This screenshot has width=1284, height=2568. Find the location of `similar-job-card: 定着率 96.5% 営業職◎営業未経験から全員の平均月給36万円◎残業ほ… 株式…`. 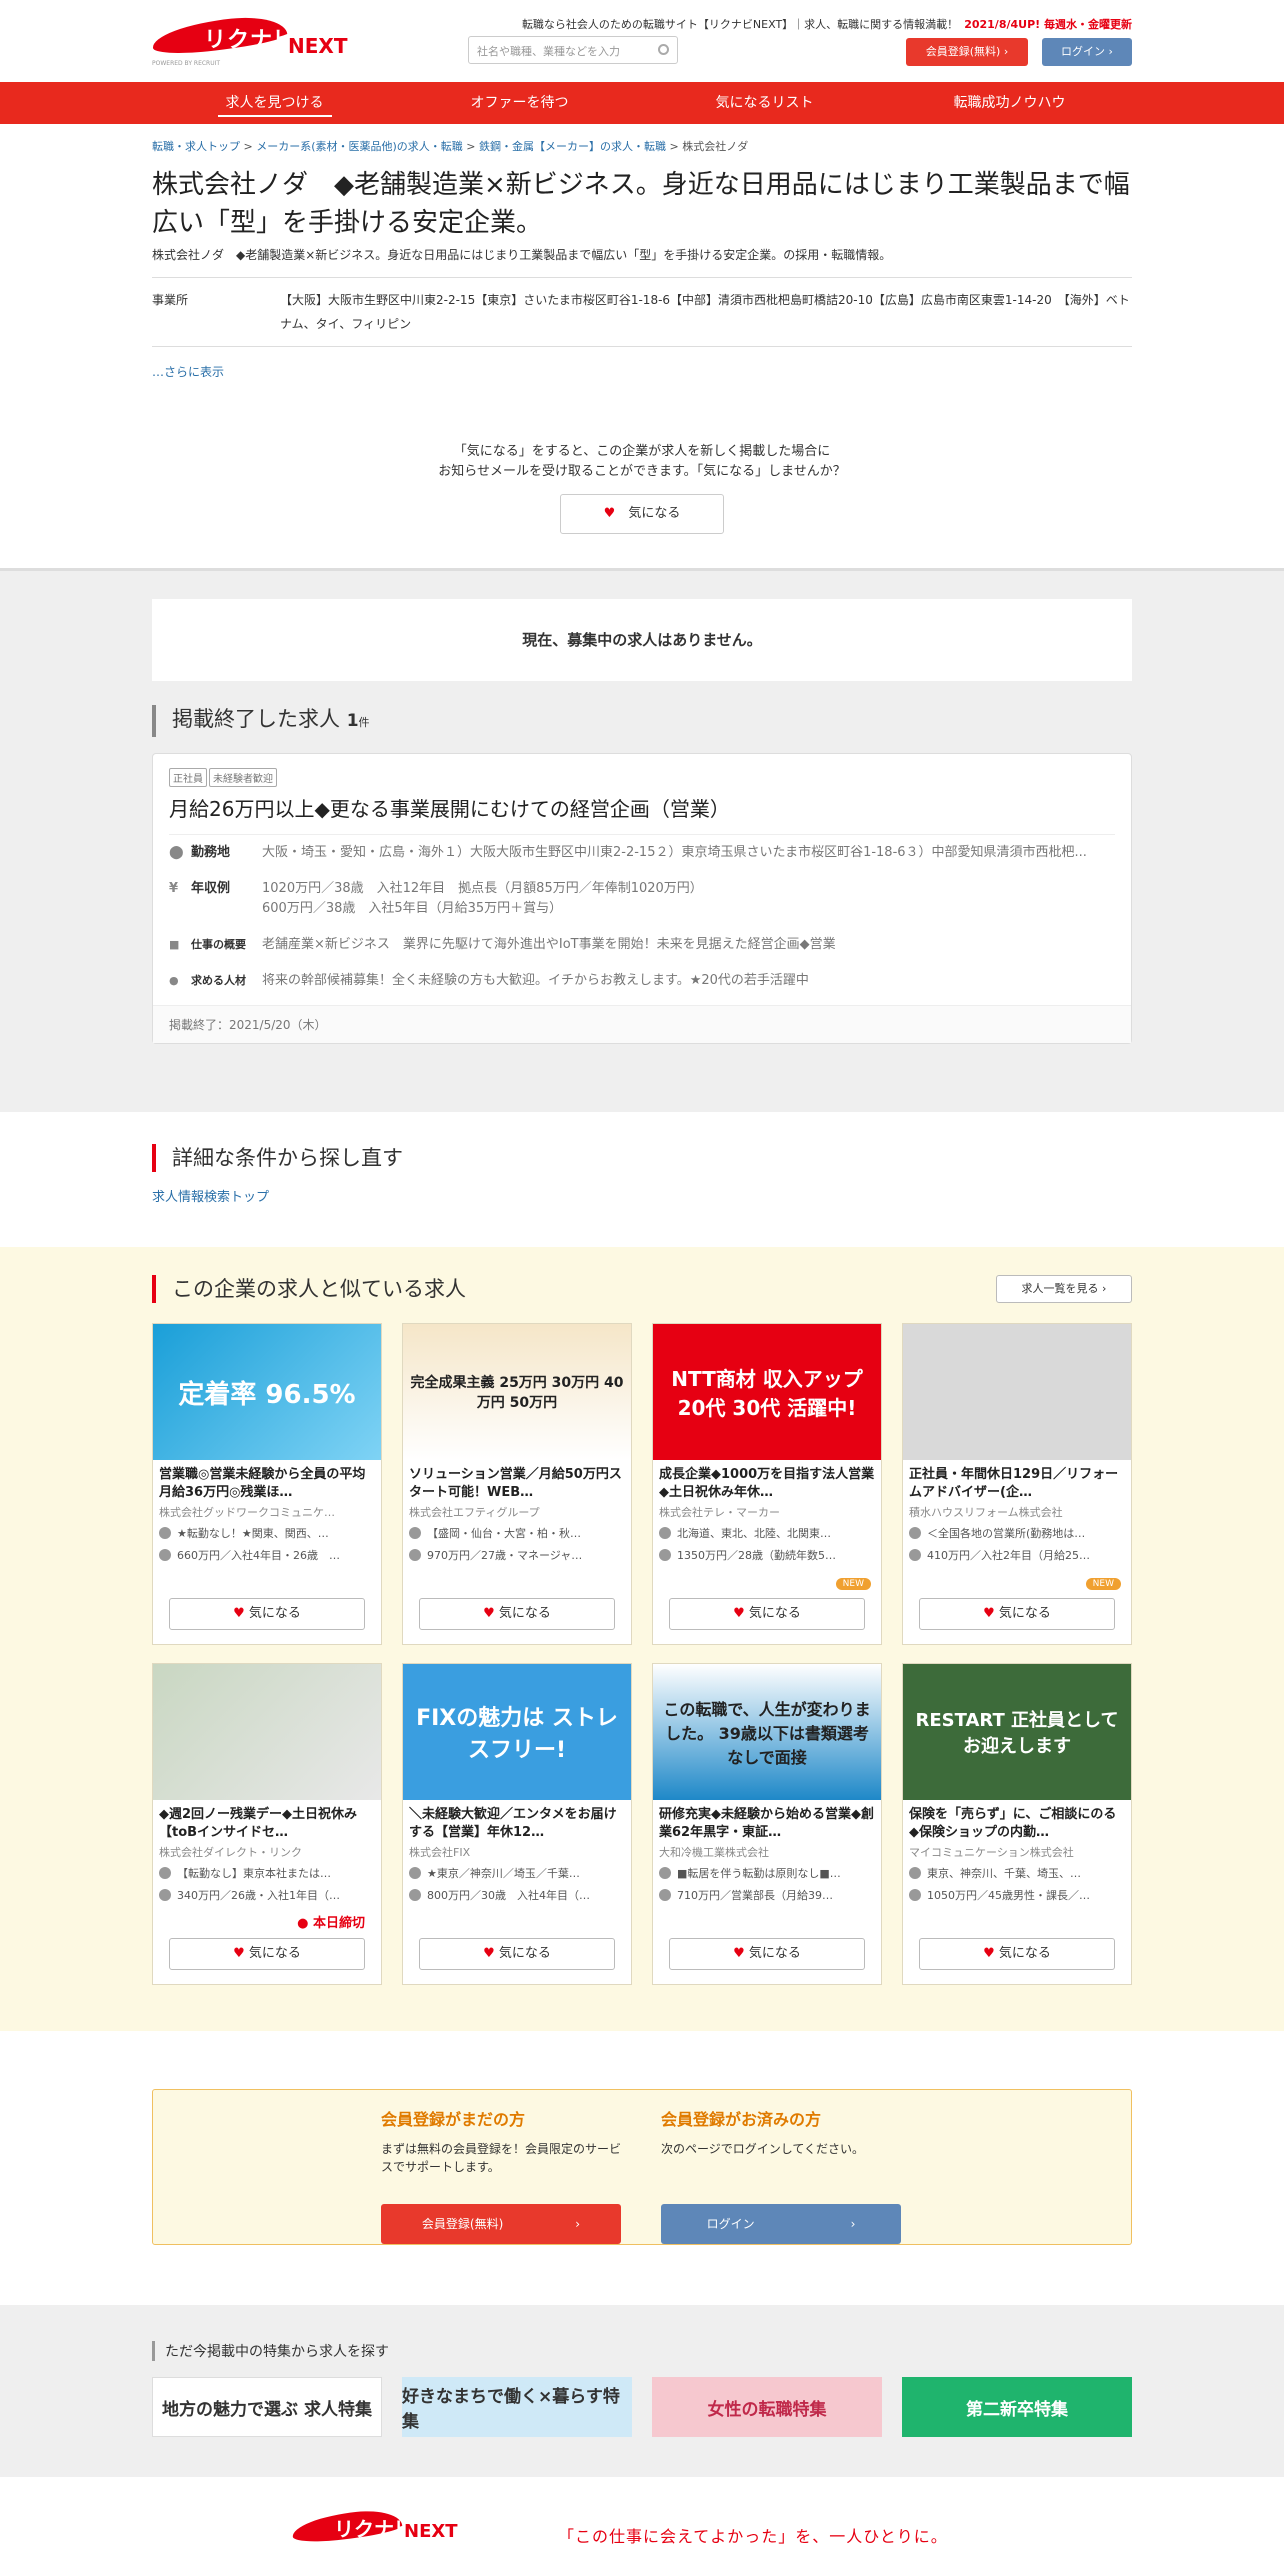

similar-job-card: 定着率 96.5% 営業職◎営業未経験から全員の平均月給36万円◎残業ほ… 株式… is located at coordinates (267, 1484).